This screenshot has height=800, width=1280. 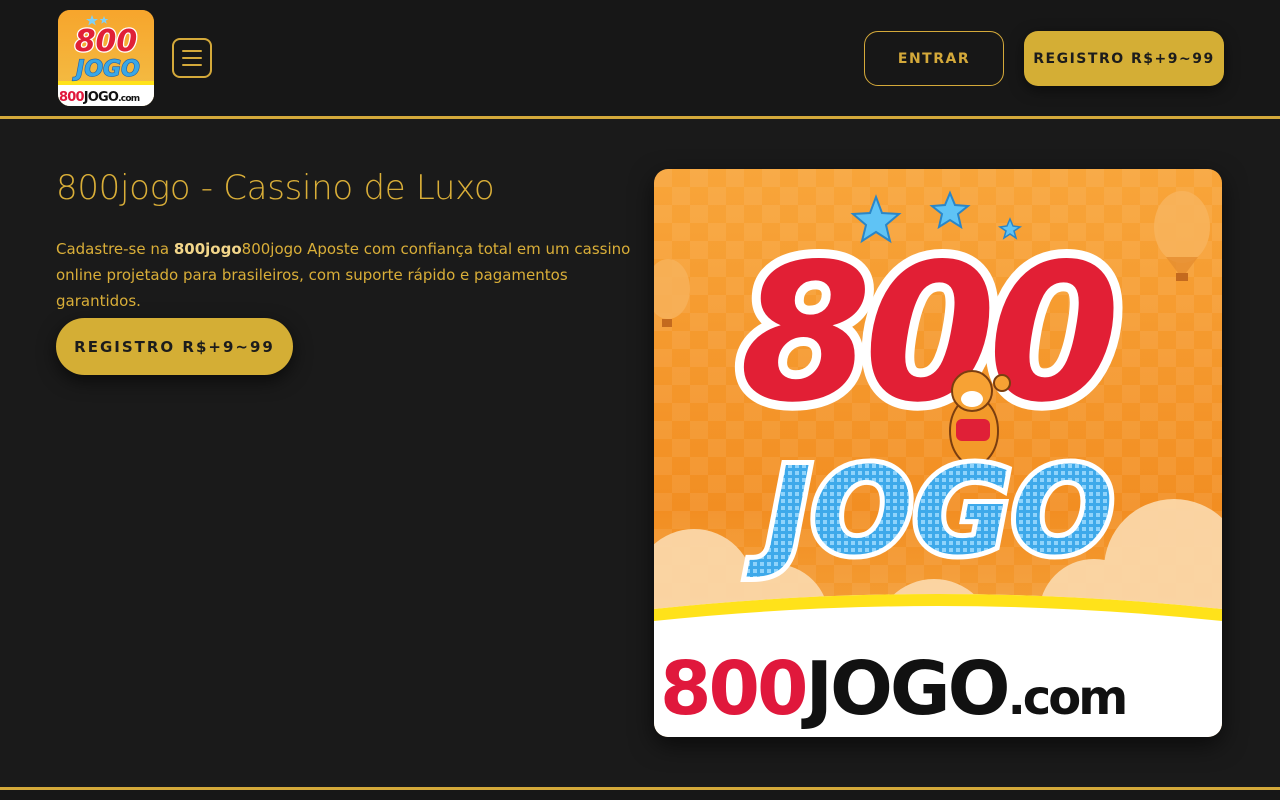 I want to click on login-button: ENTRAR, so click(x=934, y=58).